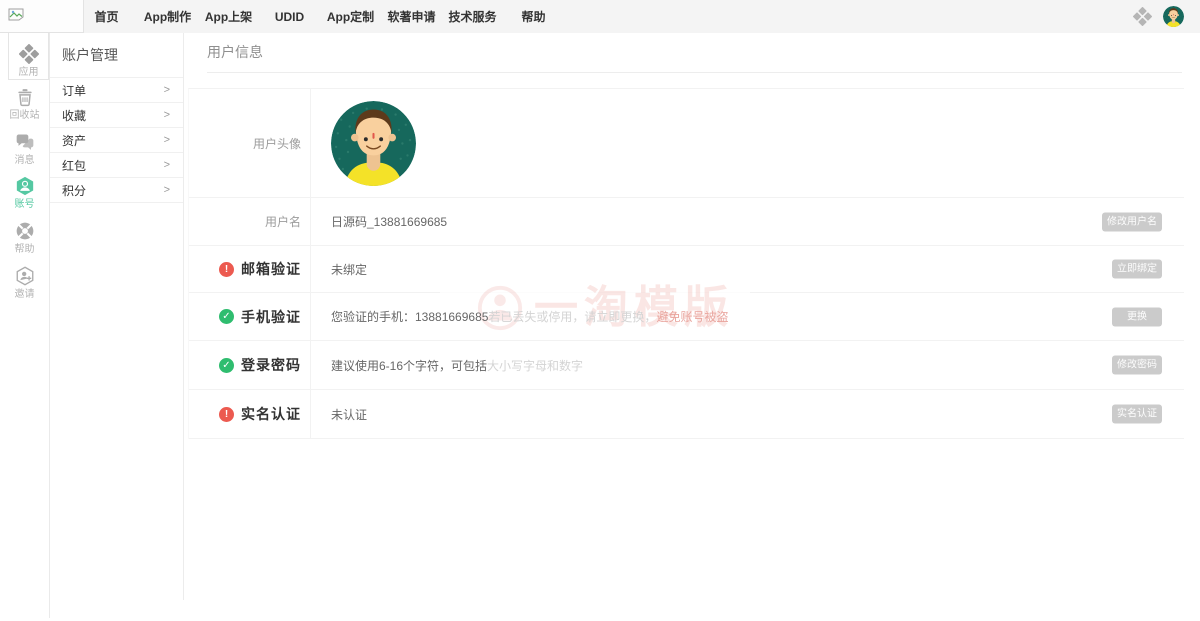 This screenshot has width=1200, height=621. I want to click on row-label-cell: ✓ 登录密码, so click(250, 365).